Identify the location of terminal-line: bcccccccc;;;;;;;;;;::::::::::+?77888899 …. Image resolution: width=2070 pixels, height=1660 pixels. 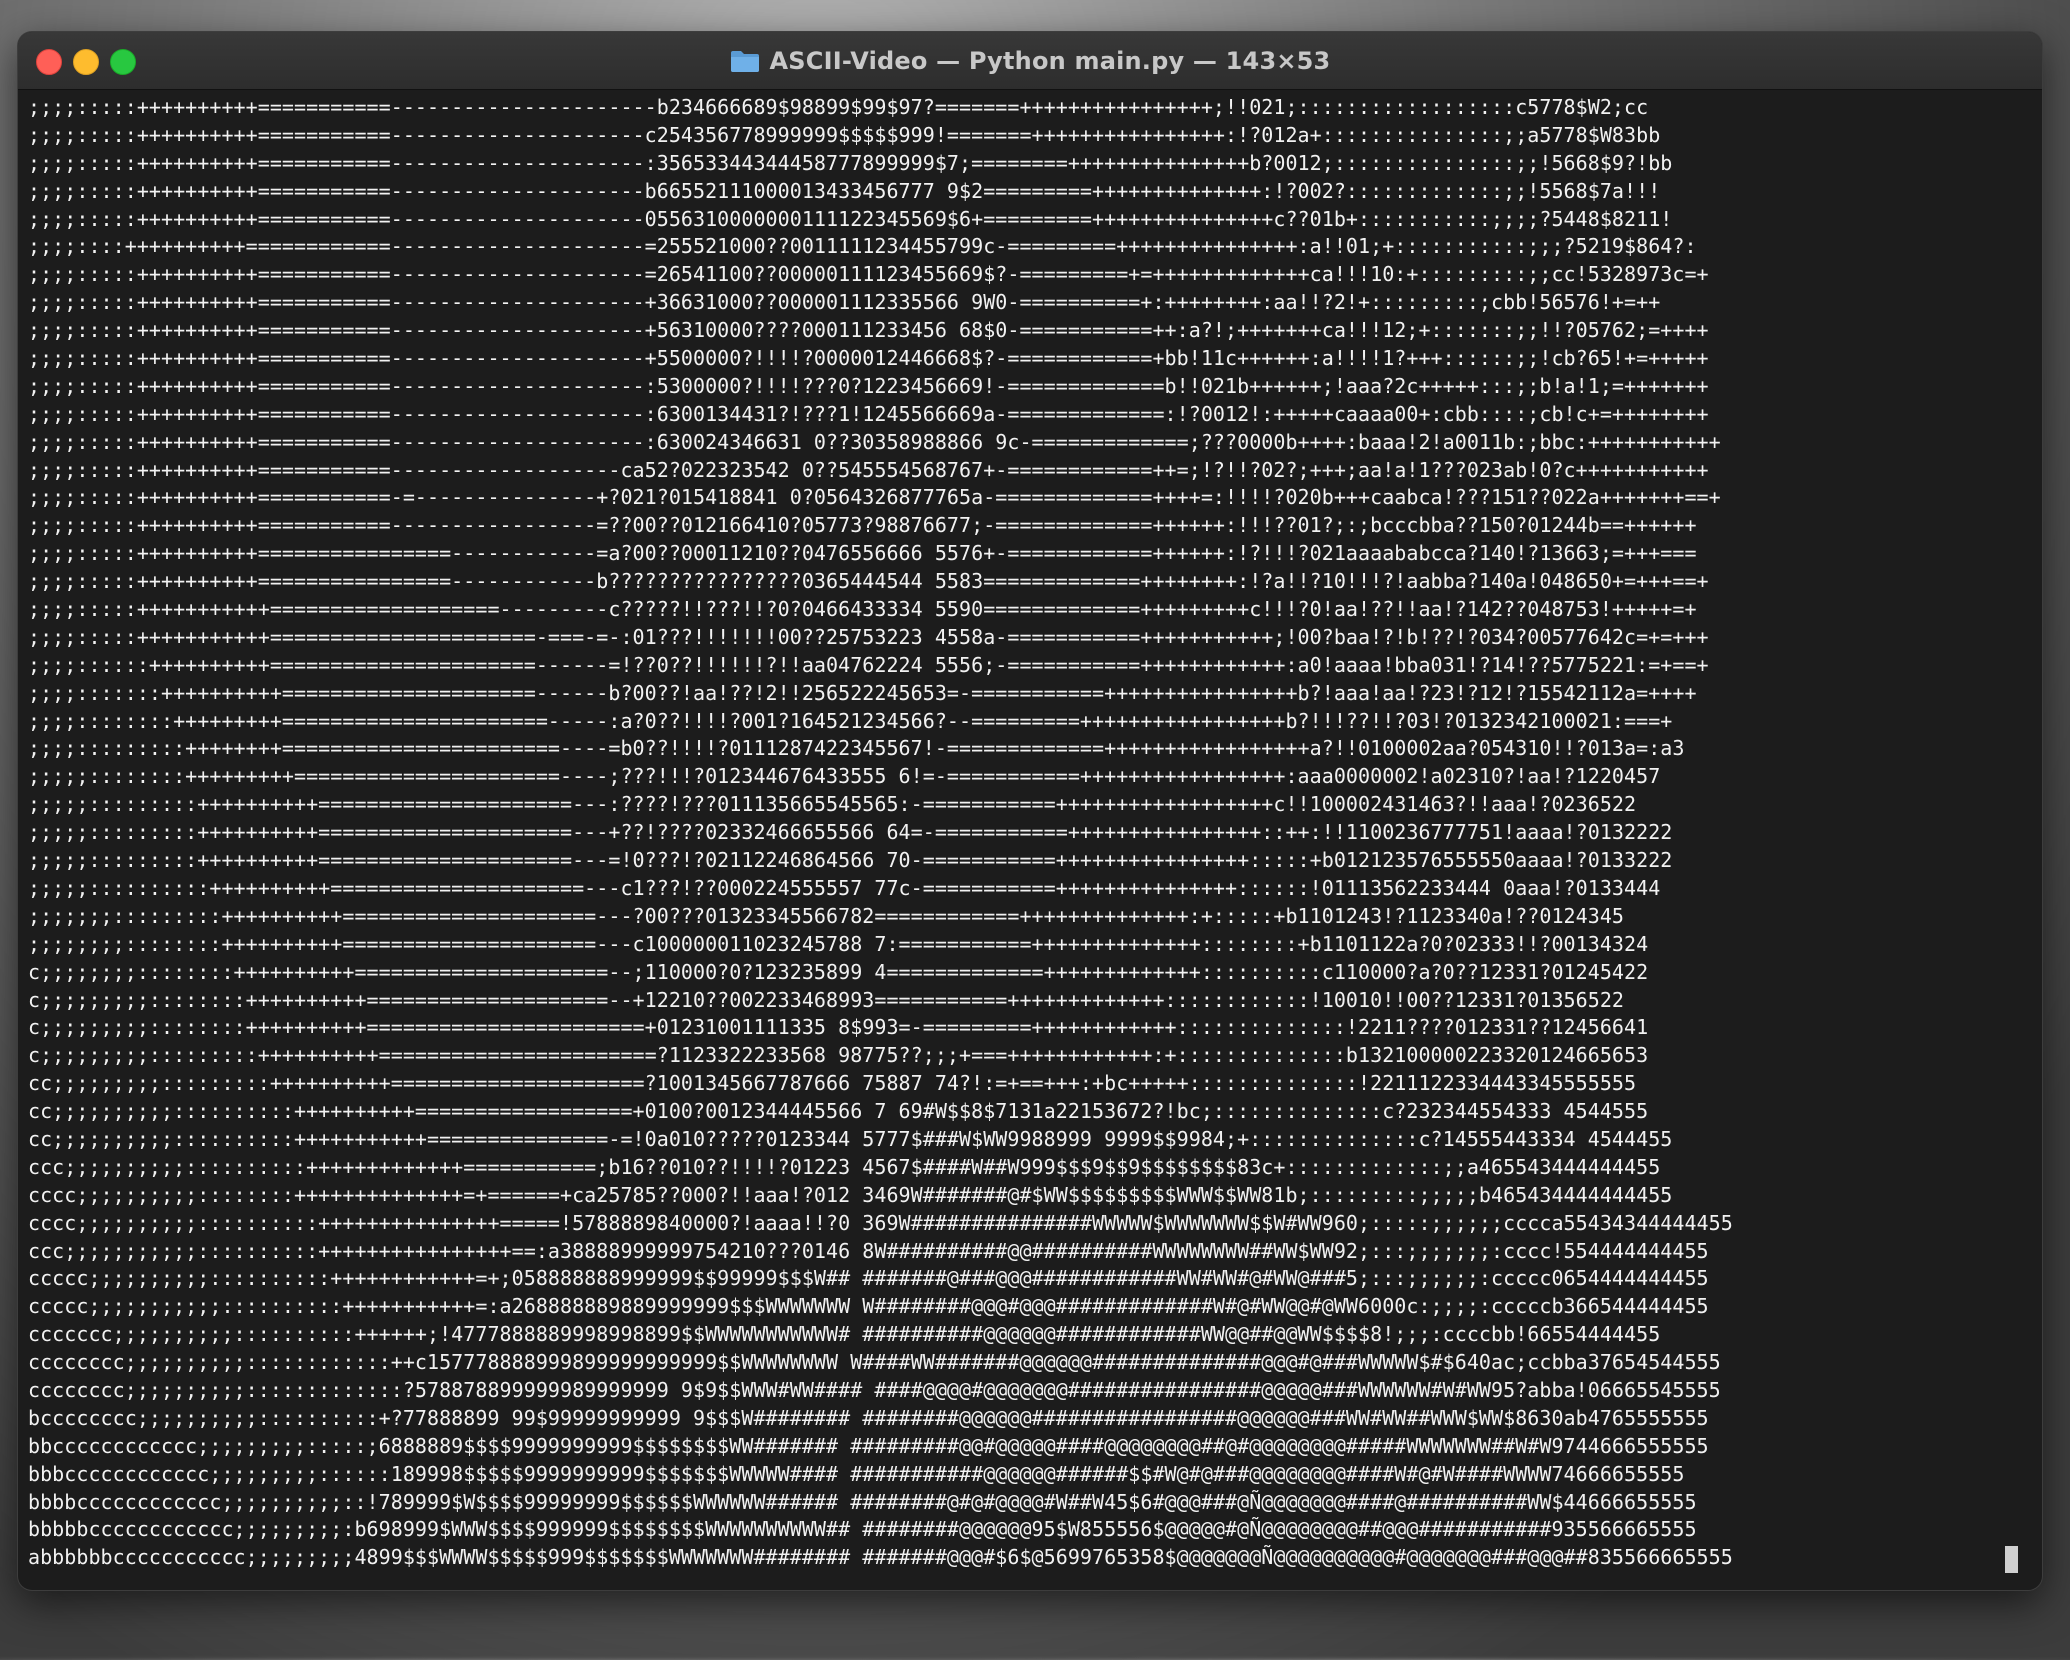
(868, 1417).